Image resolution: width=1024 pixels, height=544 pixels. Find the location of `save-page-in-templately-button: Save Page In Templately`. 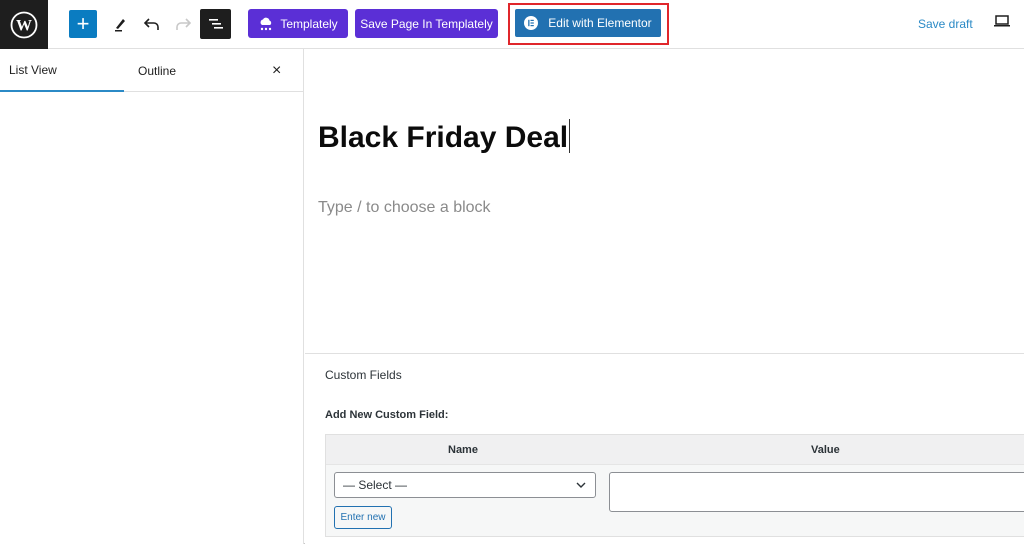

save-page-in-templately-button: Save Page In Templately is located at coordinates (426, 23).